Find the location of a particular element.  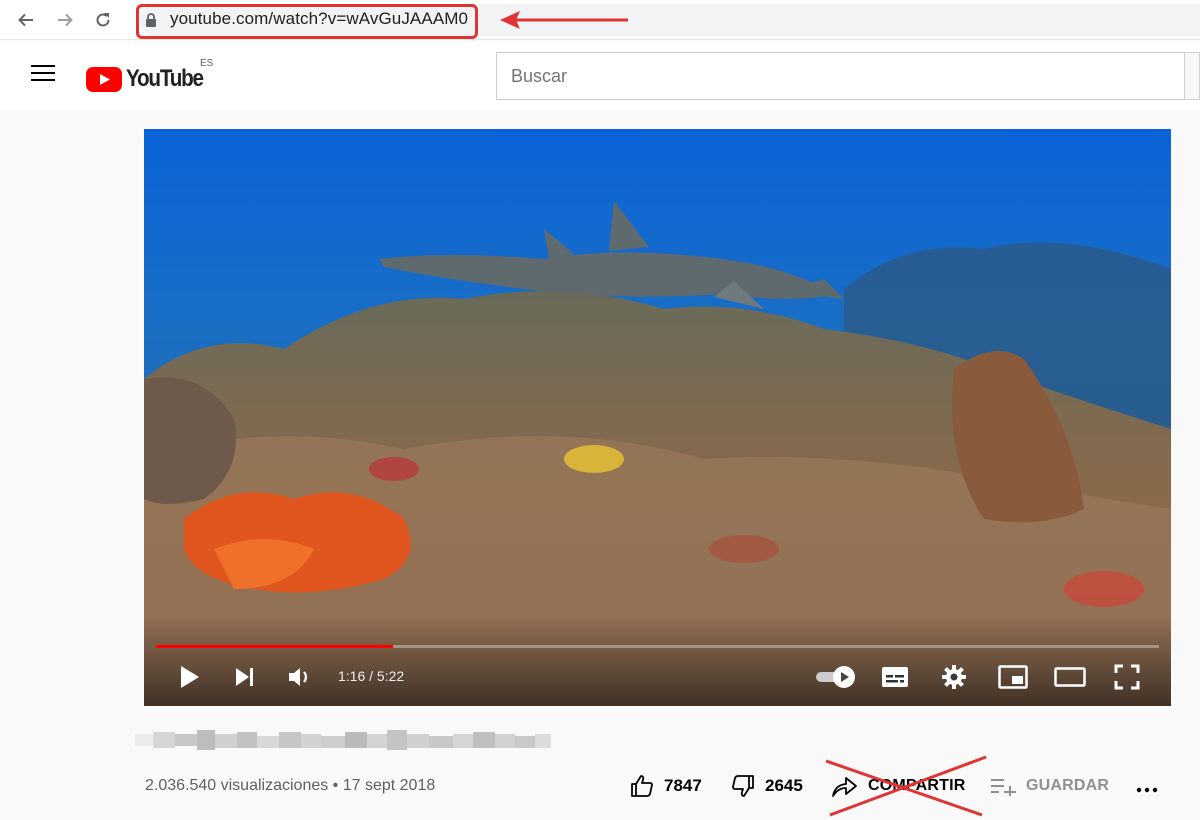

annotation-arrow-icon is located at coordinates (564, 20).